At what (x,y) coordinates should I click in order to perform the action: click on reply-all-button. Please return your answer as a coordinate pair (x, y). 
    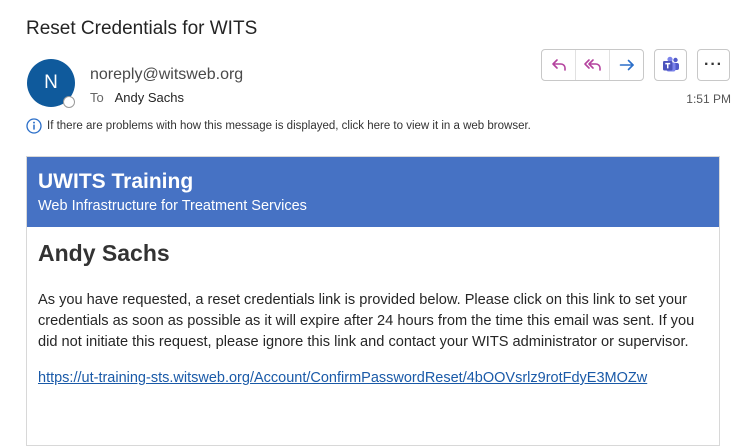
    Looking at the image, I should click on (592, 65).